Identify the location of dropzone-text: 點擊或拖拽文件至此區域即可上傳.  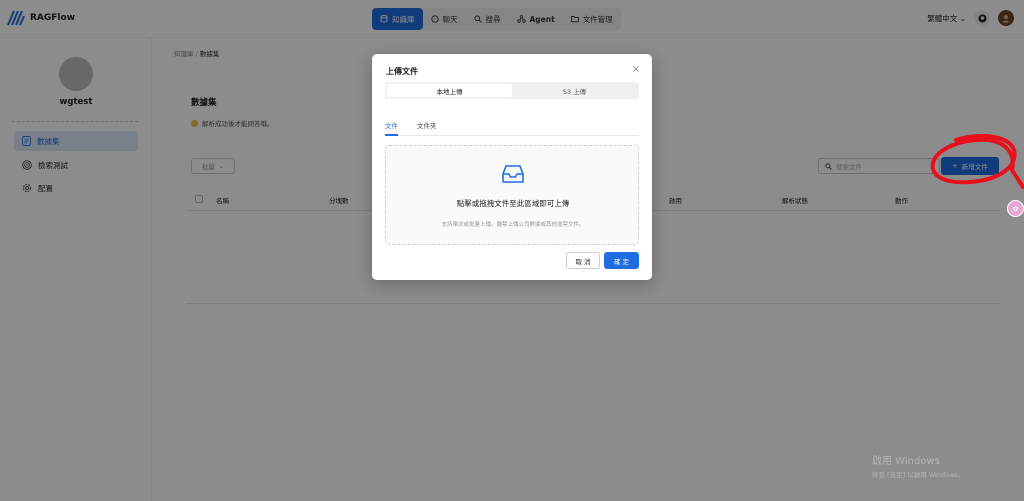
(513, 203).